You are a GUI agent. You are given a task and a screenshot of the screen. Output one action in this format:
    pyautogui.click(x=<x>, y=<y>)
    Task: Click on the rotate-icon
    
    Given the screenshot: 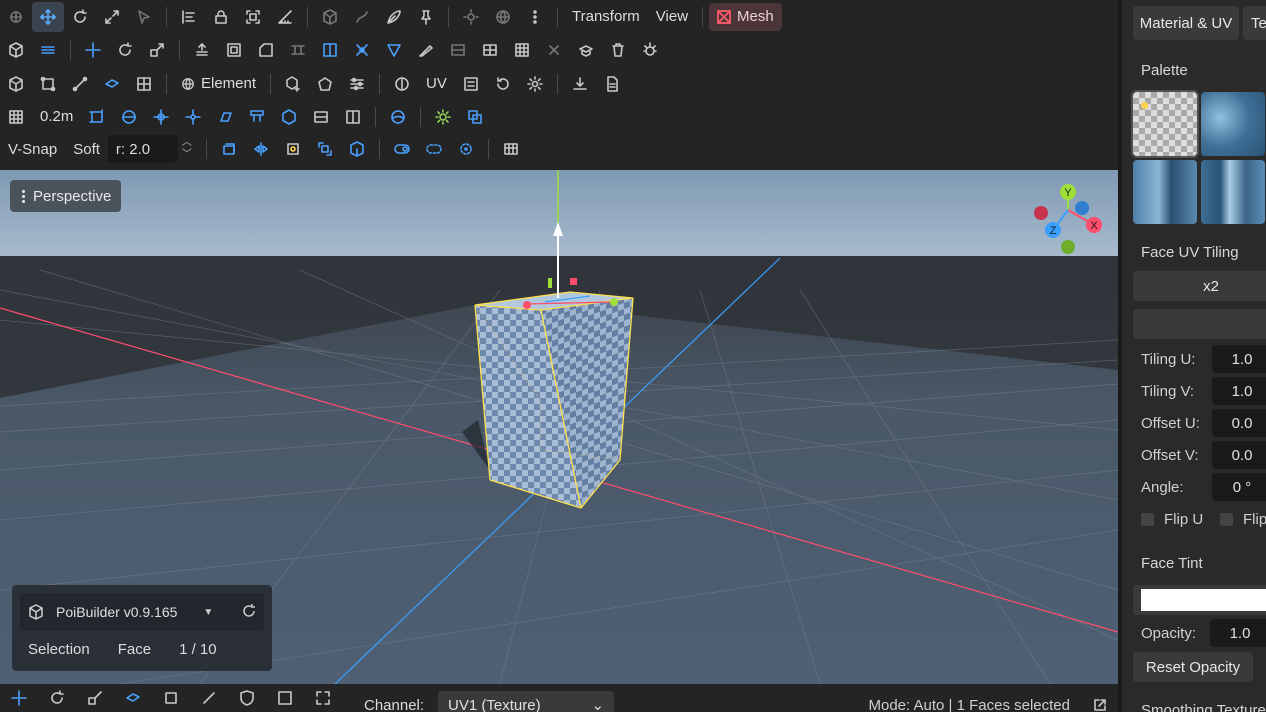 What is the action you would take?
    pyautogui.click(x=125, y=50)
    